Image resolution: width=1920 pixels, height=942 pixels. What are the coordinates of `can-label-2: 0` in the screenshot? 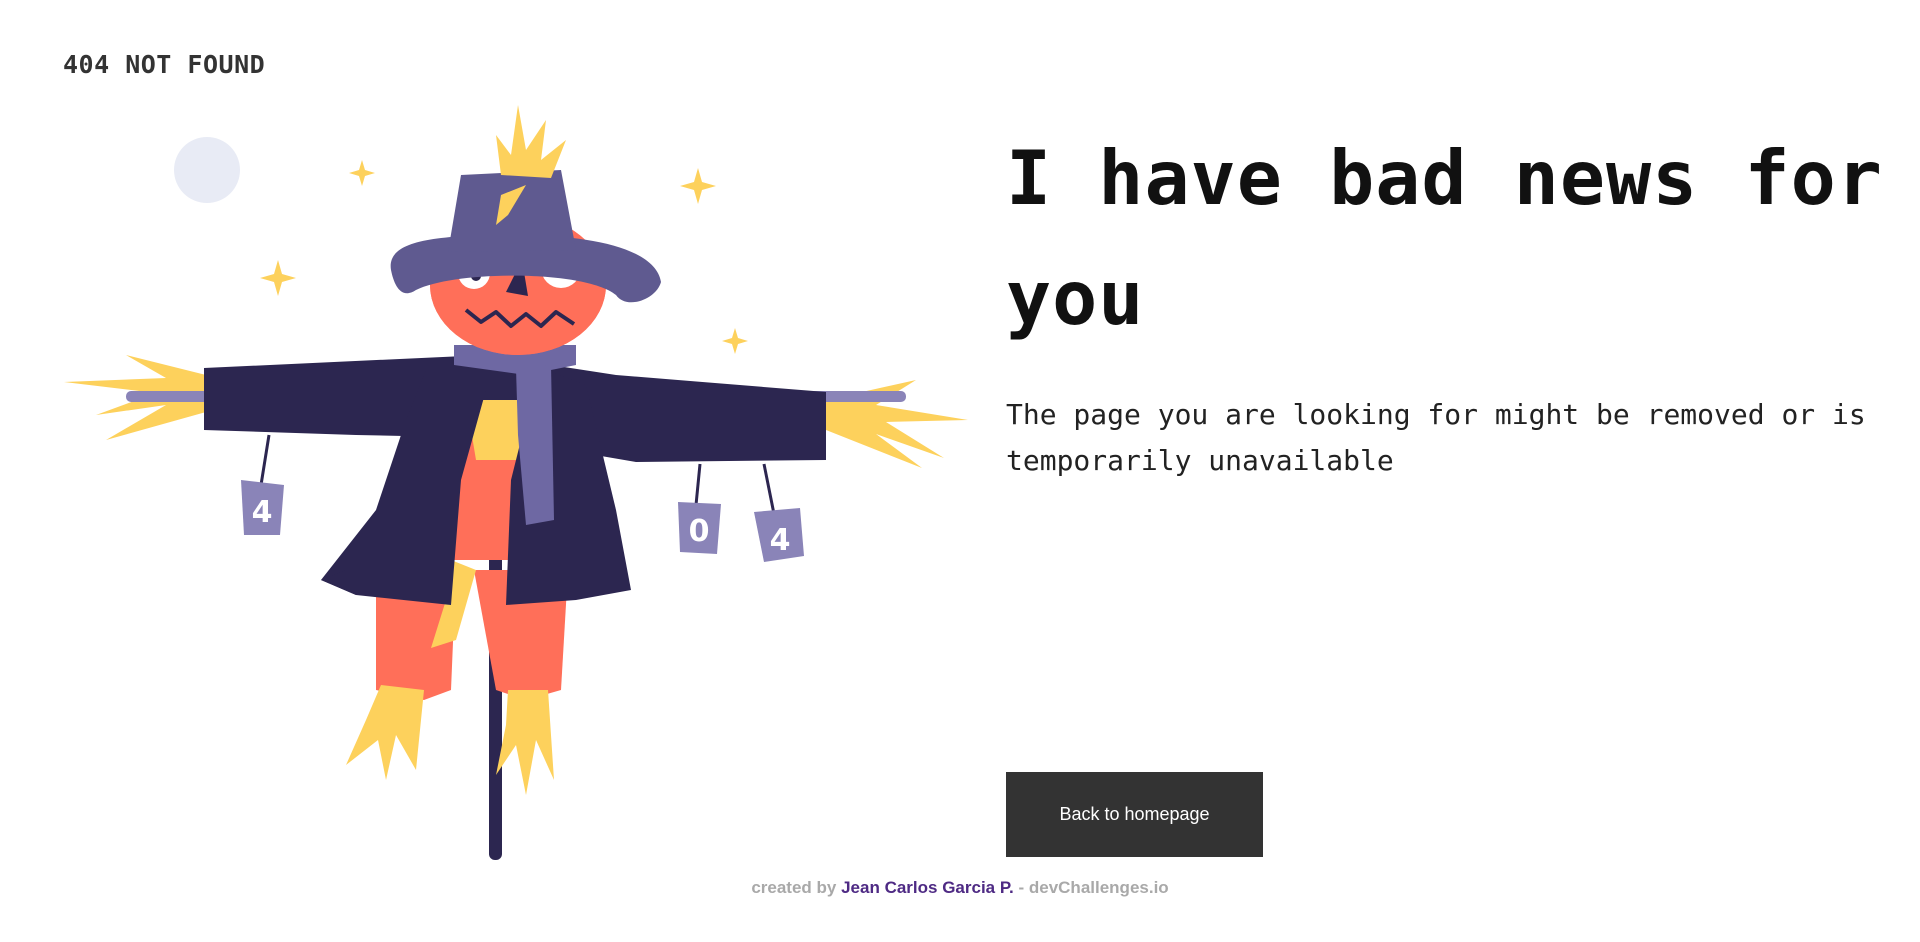 It's located at (699, 531).